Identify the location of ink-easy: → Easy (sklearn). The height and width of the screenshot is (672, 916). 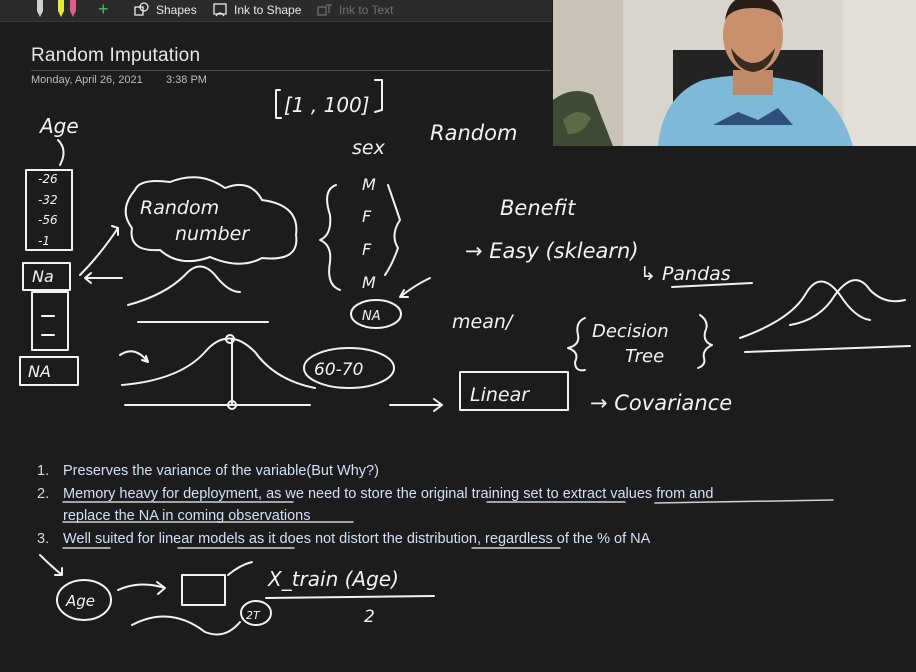
(552, 251).